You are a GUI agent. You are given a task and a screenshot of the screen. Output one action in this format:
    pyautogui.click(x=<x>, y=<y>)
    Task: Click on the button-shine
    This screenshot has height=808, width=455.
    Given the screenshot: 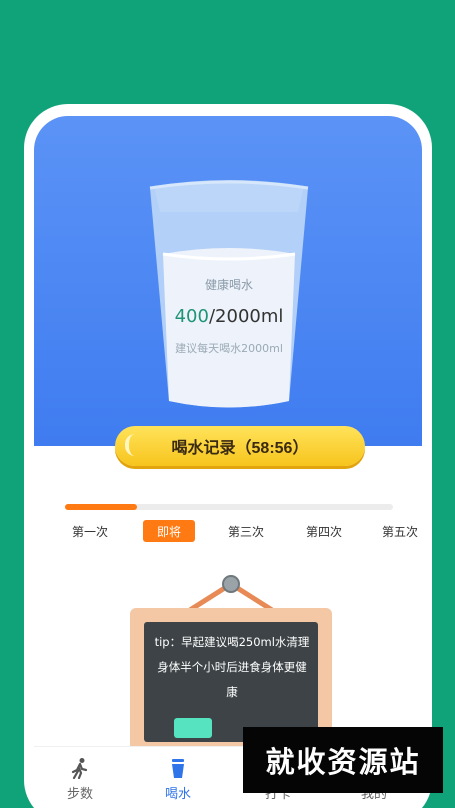 What is the action you would take?
    pyautogui.click(x=133, y=445)
    